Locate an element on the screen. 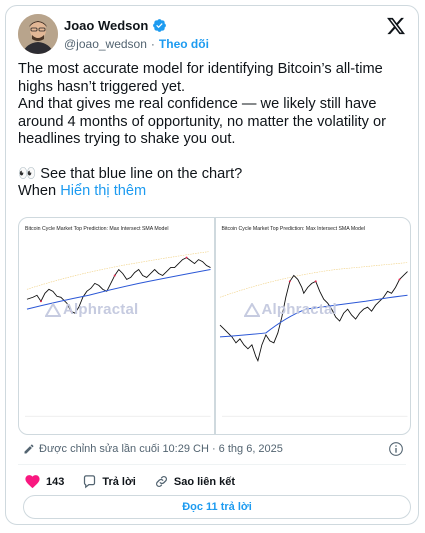 This screenshot has width=425, height=533. show-more-link: Hiển thị thêm is located at coordinates (103, 191).